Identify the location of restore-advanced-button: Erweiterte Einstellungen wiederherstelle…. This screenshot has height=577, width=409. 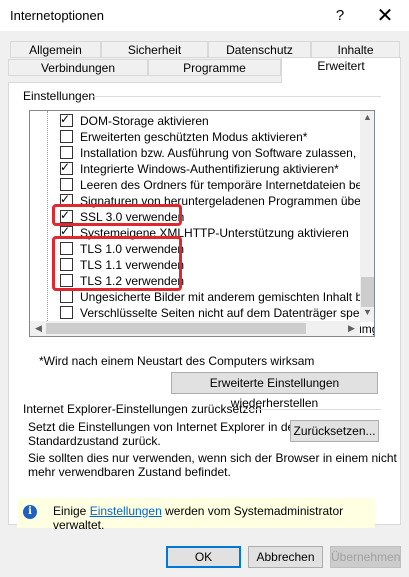
(274, 391).